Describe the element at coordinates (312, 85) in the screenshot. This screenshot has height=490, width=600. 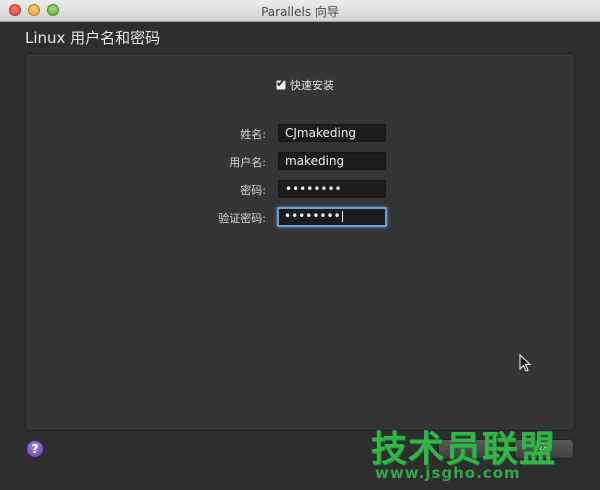
I see `quick-install-label: 快速安装` at that location.